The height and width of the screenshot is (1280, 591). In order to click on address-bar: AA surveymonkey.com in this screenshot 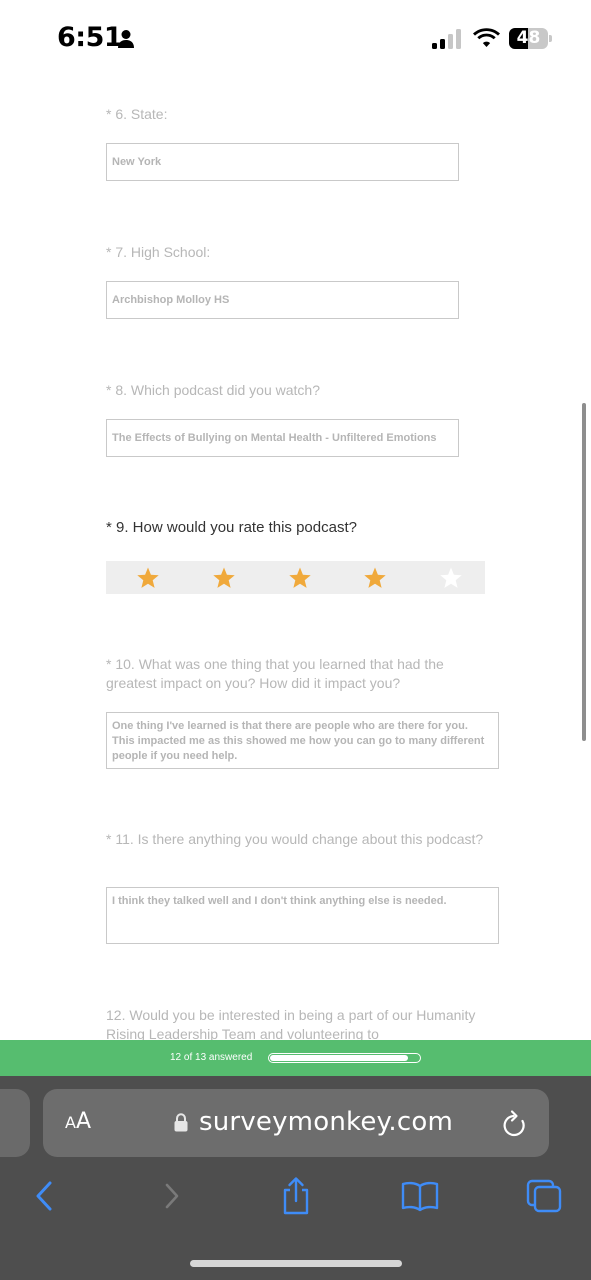, I will do `click(296, 1123)`.